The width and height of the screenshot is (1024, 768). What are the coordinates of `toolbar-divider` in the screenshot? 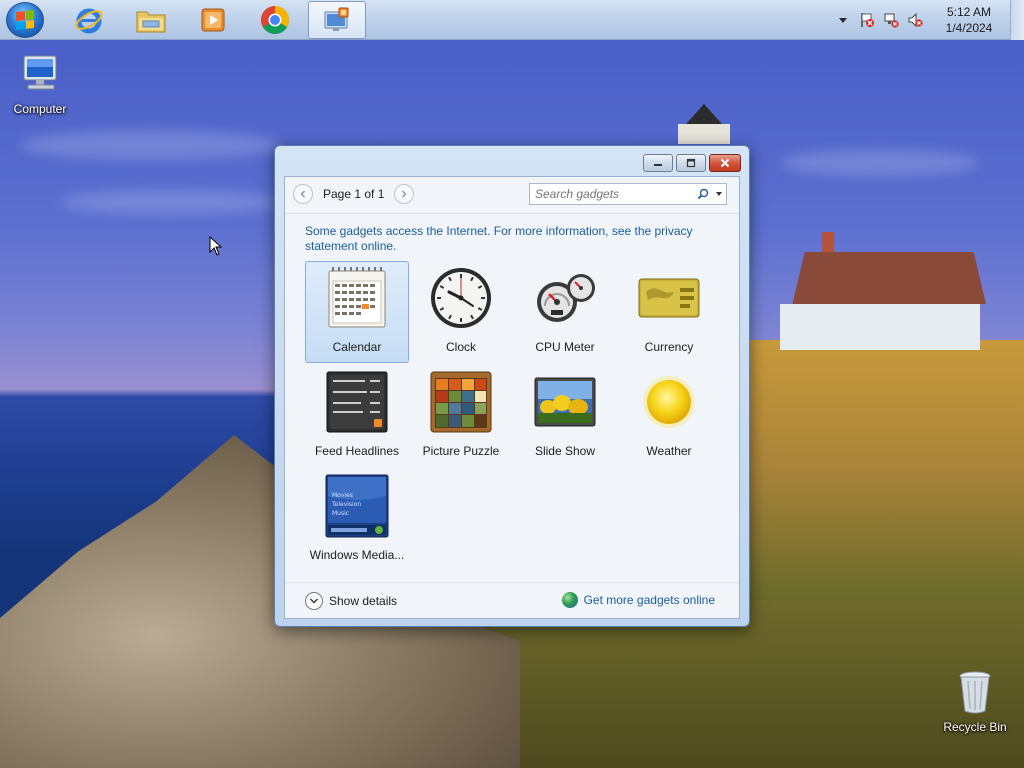 It's located at (512, 213).